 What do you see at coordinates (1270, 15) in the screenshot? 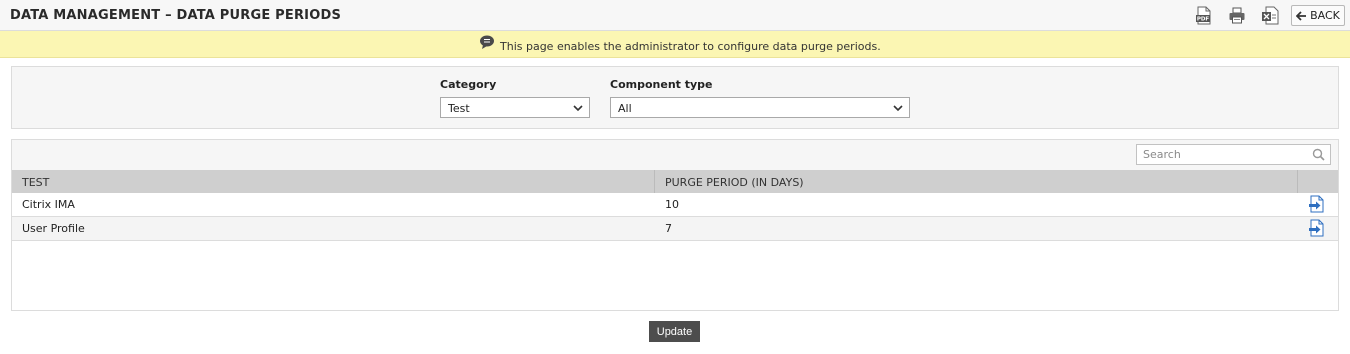
I see `excel-export-icon` at bounding box center [1270, 15].